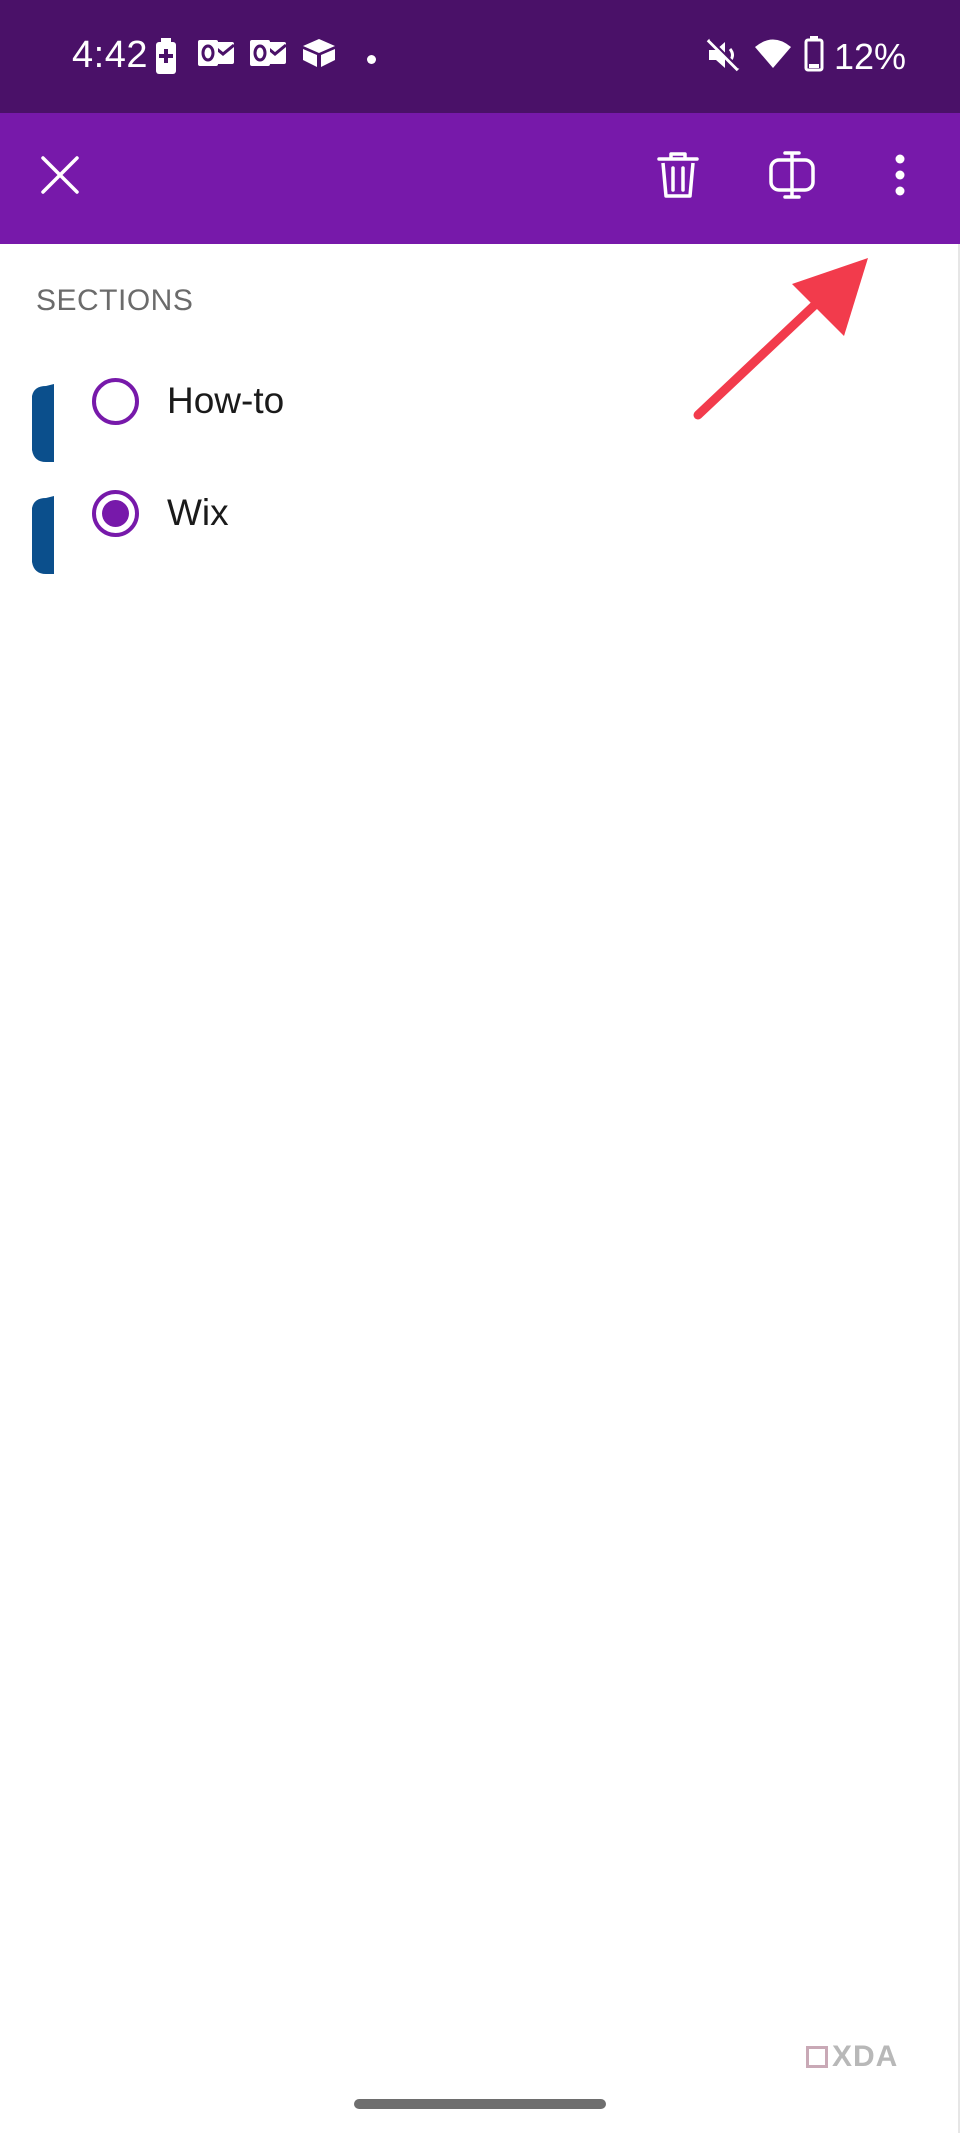  Describe the element at coordinates (110, 55) in the screenshot. I see `status-time: 4:42` at that location.